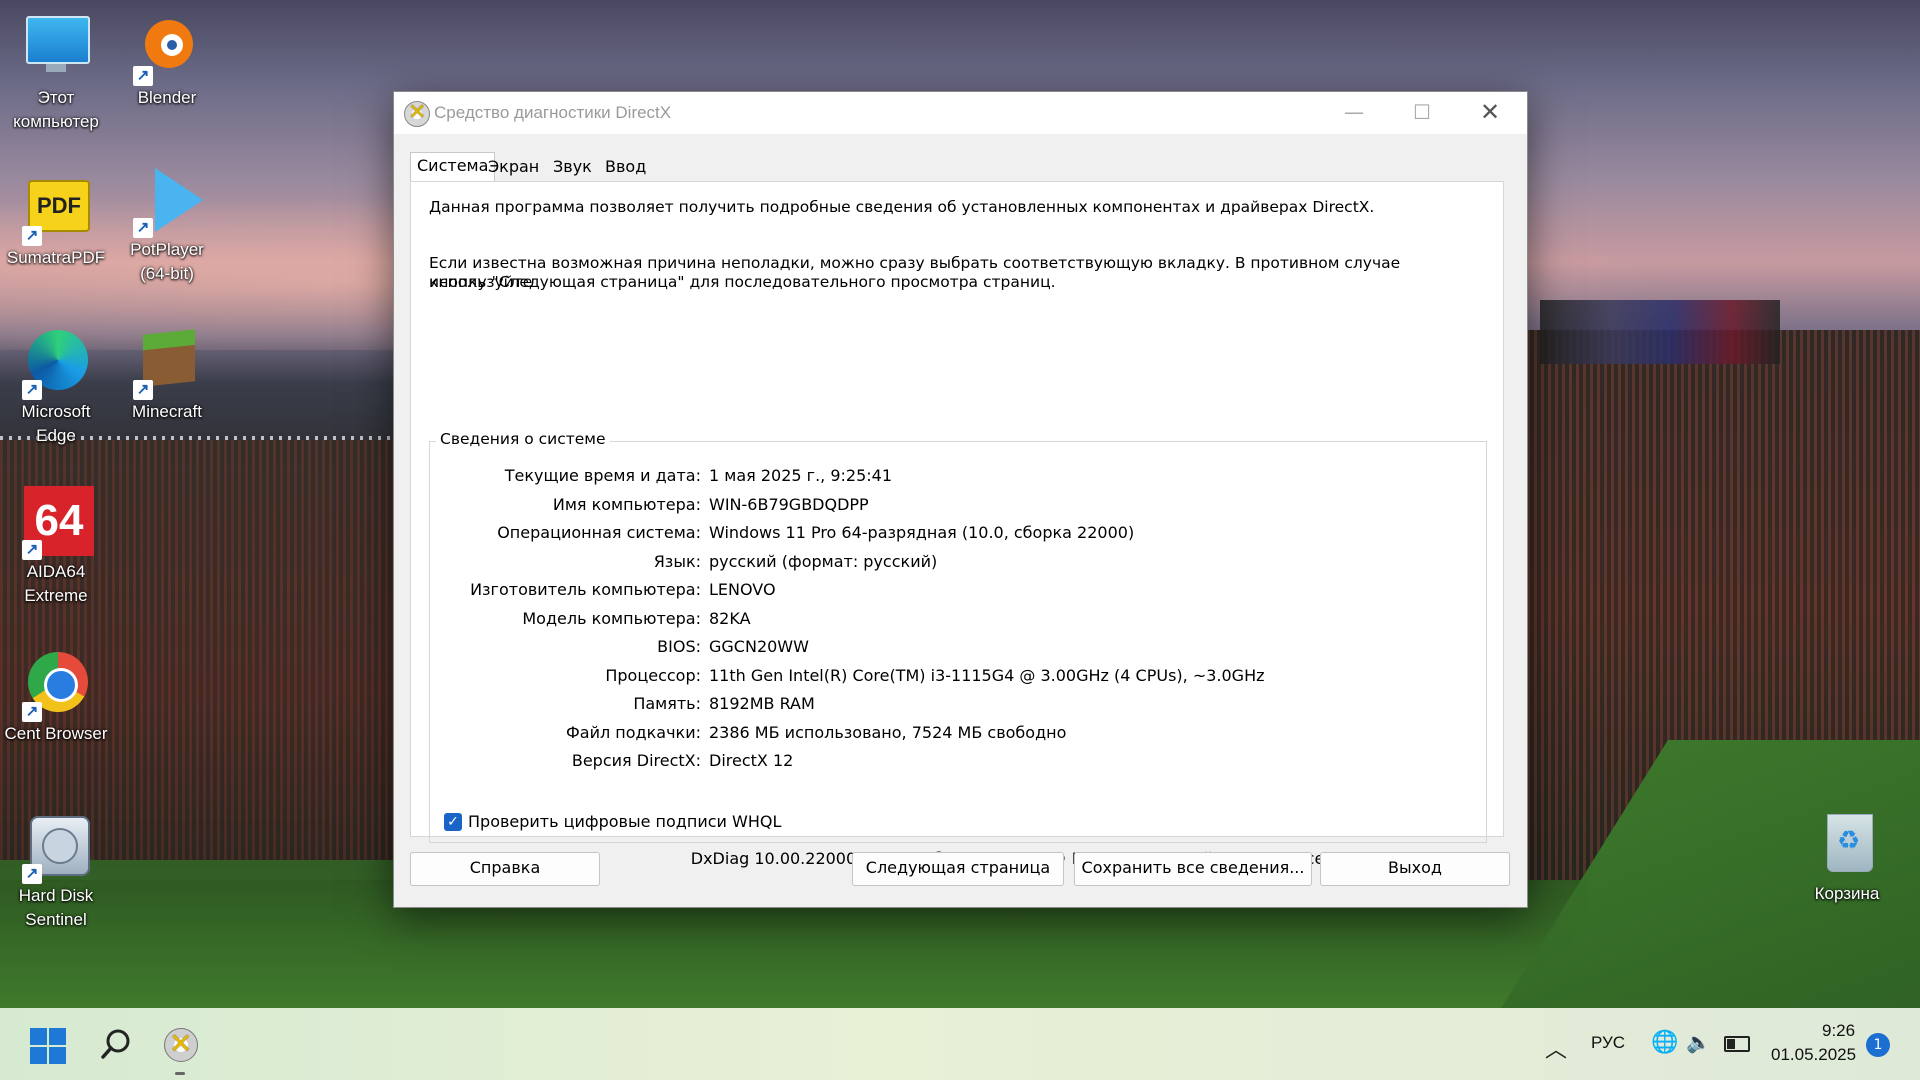  What do you see at coordinates (1354, 113) in the screenshot?
I see `minimize-button: —` at bounding box center [1354, 113].